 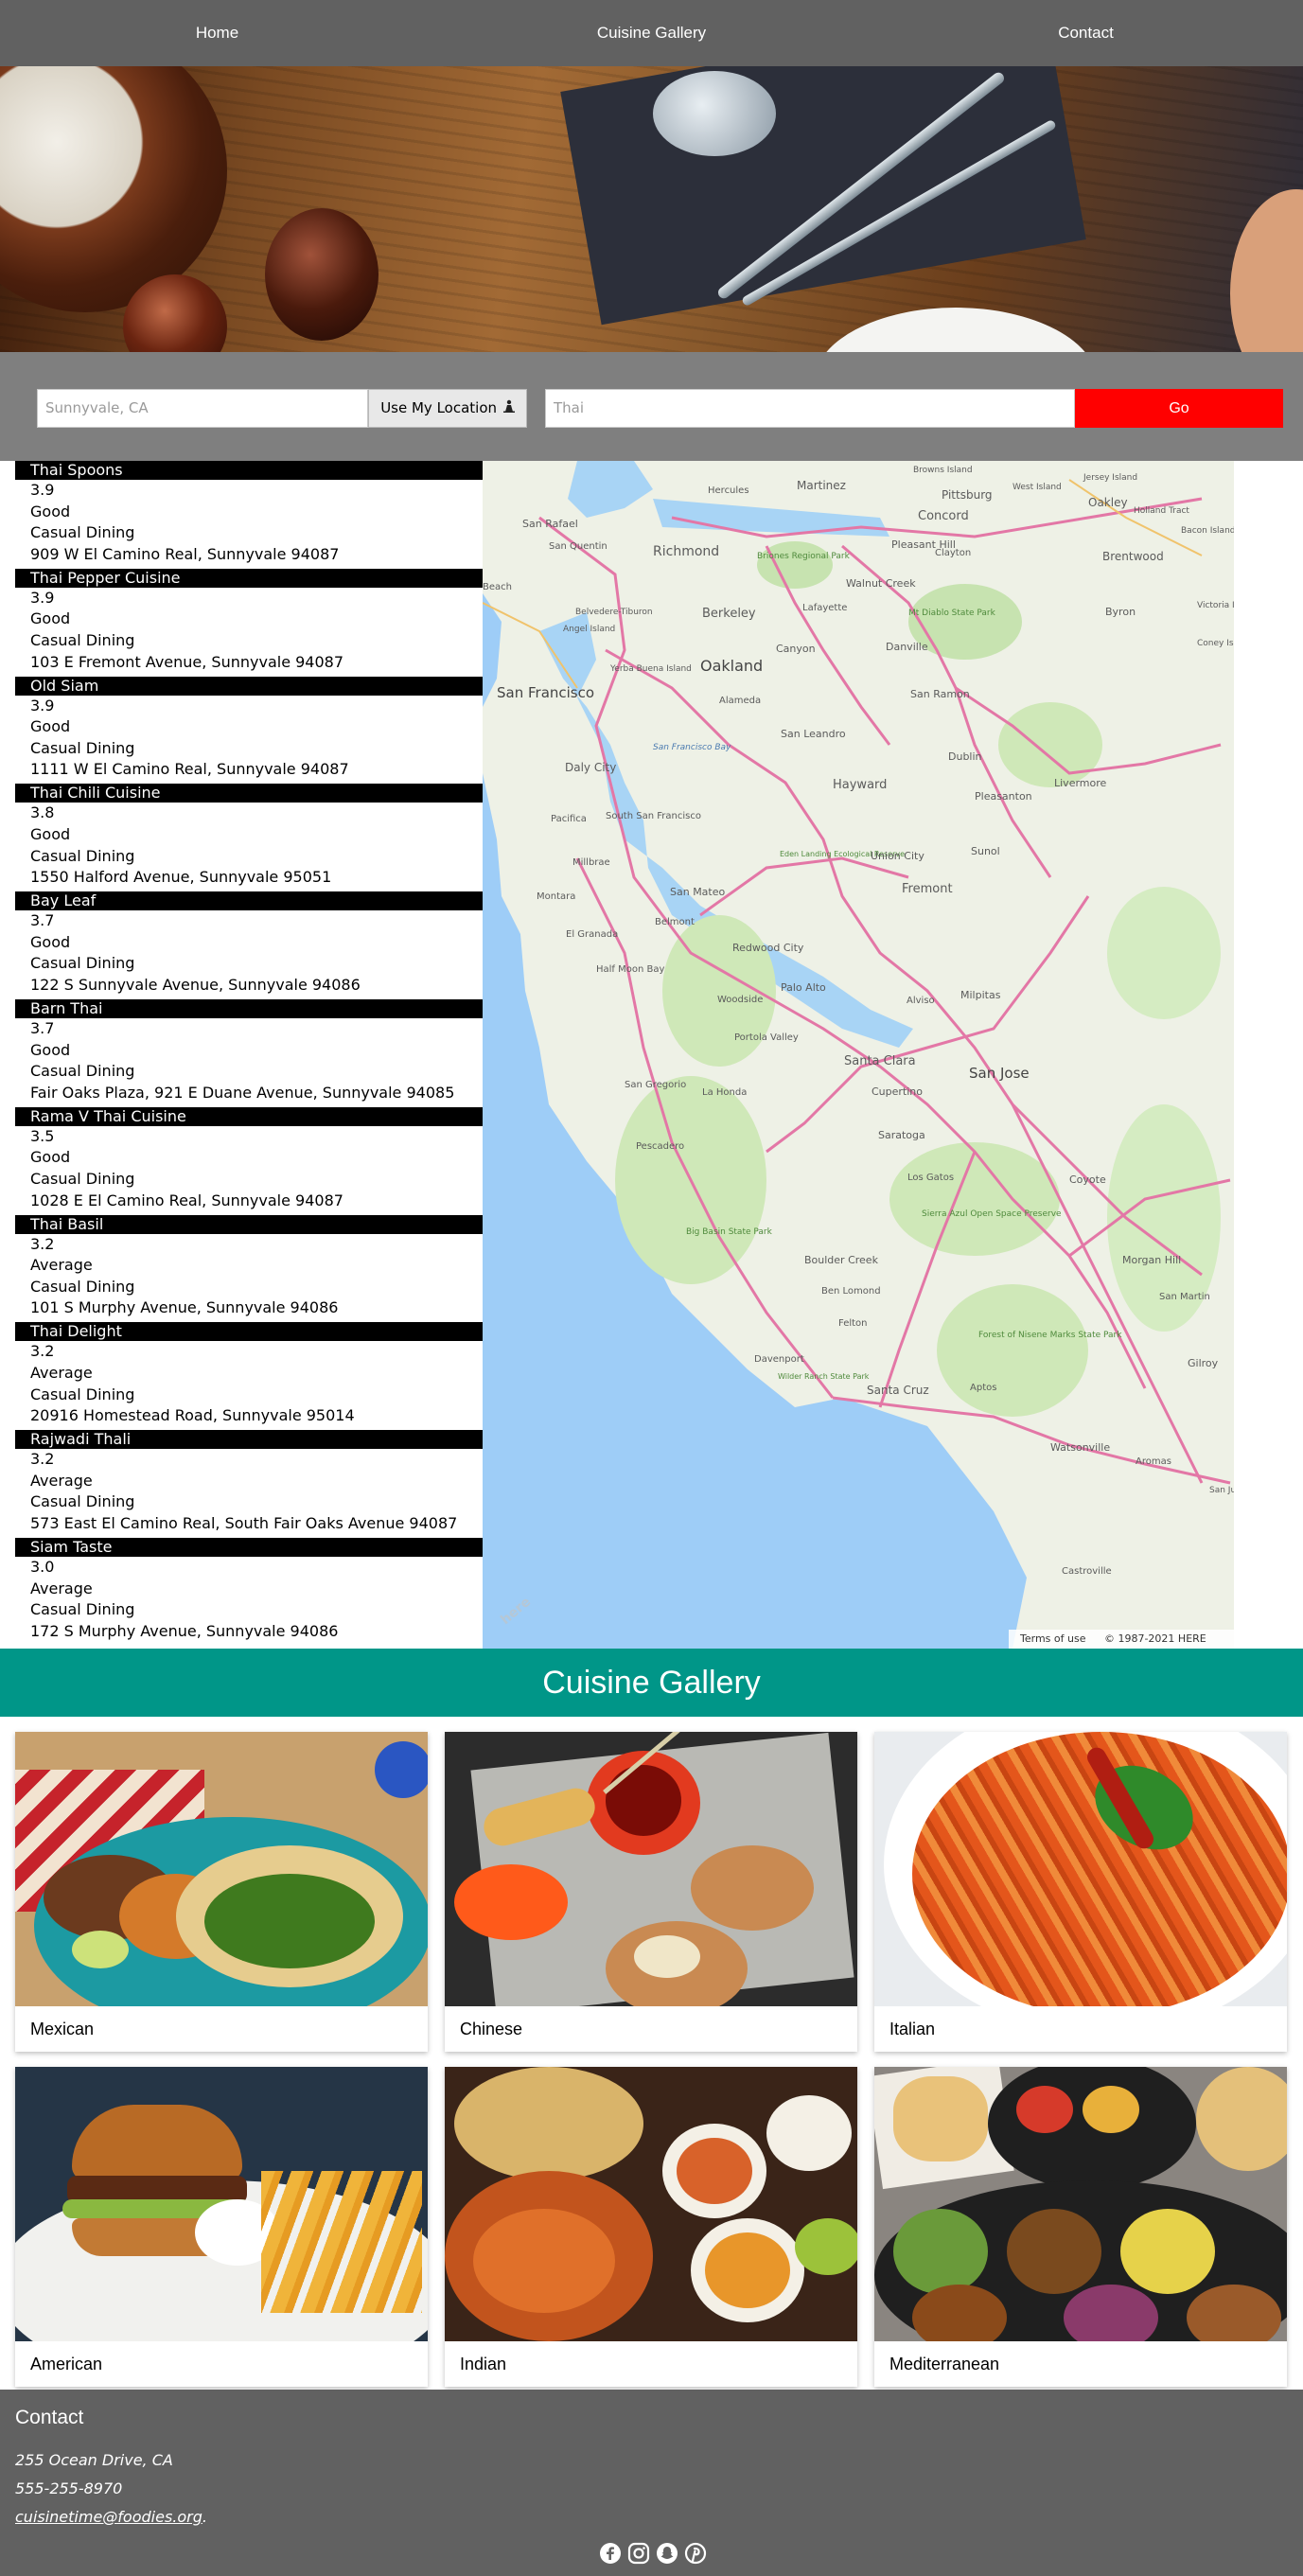 What do you see at coordinates (1080, 2204) in the screenshot?
I see `mediterranean-food-image` at bounding box center [1080, 2204].